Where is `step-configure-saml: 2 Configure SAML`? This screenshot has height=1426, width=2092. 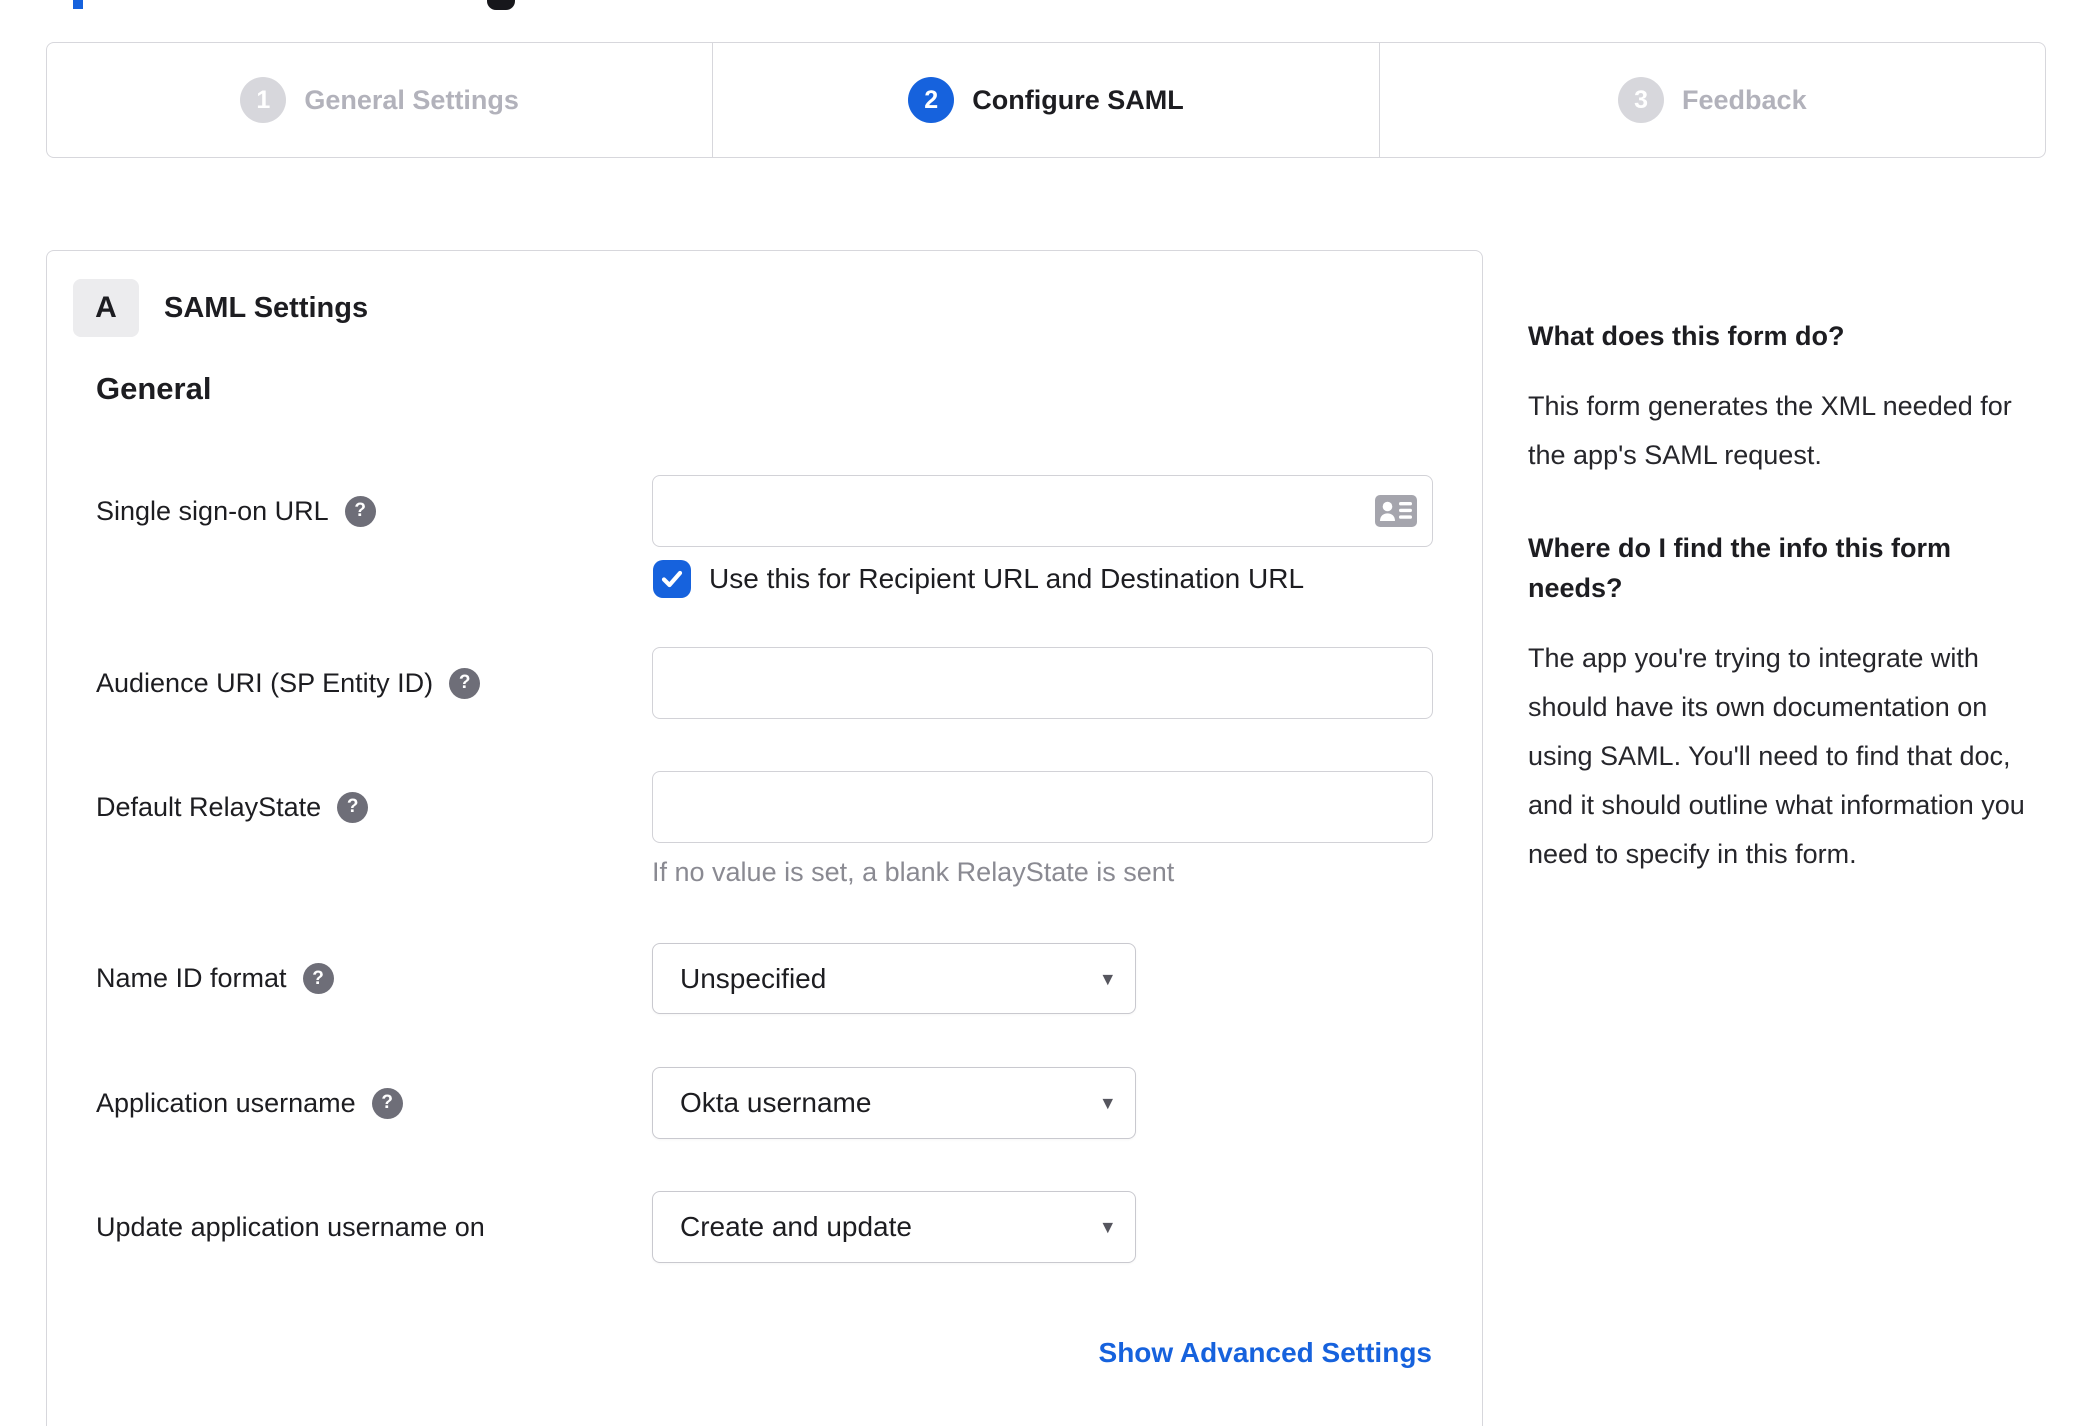
step-configure-saml: 2 Configure SAML is located at coordinates (1046, 100).